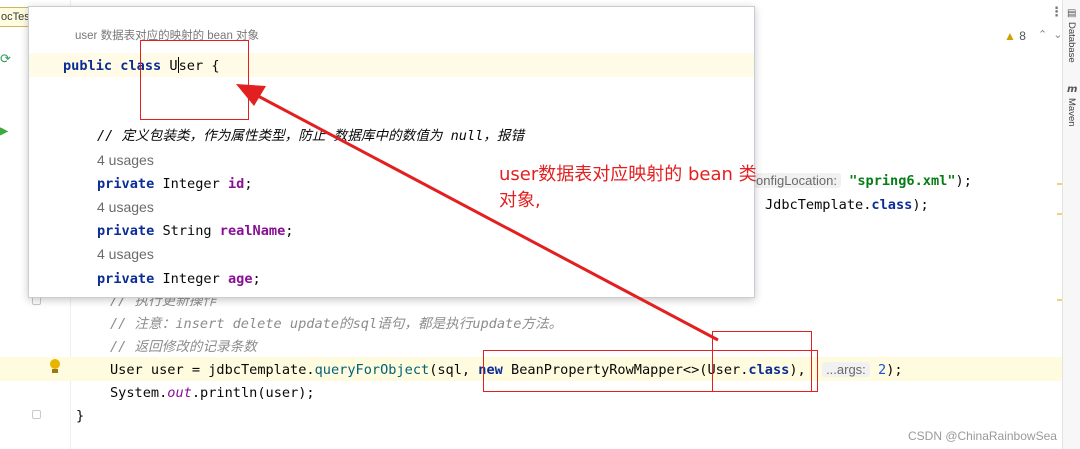 Image resolution: width=1080 pixels, height=449 pixels. Describe the element at coordinates (628, 187) in the screenshot. I see `annotation-note: user数据表对应映射的 bean 类对象,` at that location.